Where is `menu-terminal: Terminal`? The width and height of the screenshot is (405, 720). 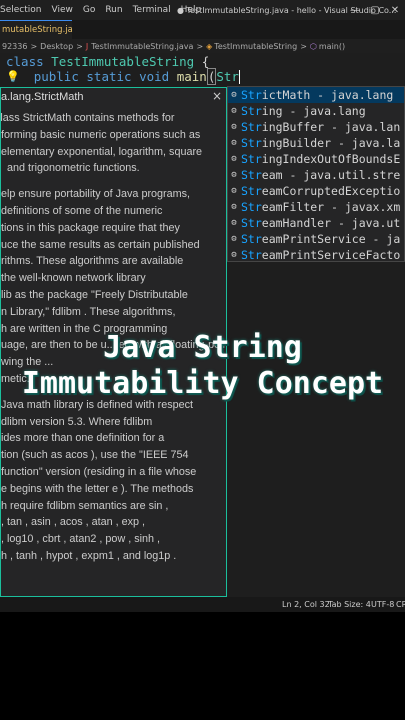
menu-terminal: Terminal is located at coordinates (152, 10).